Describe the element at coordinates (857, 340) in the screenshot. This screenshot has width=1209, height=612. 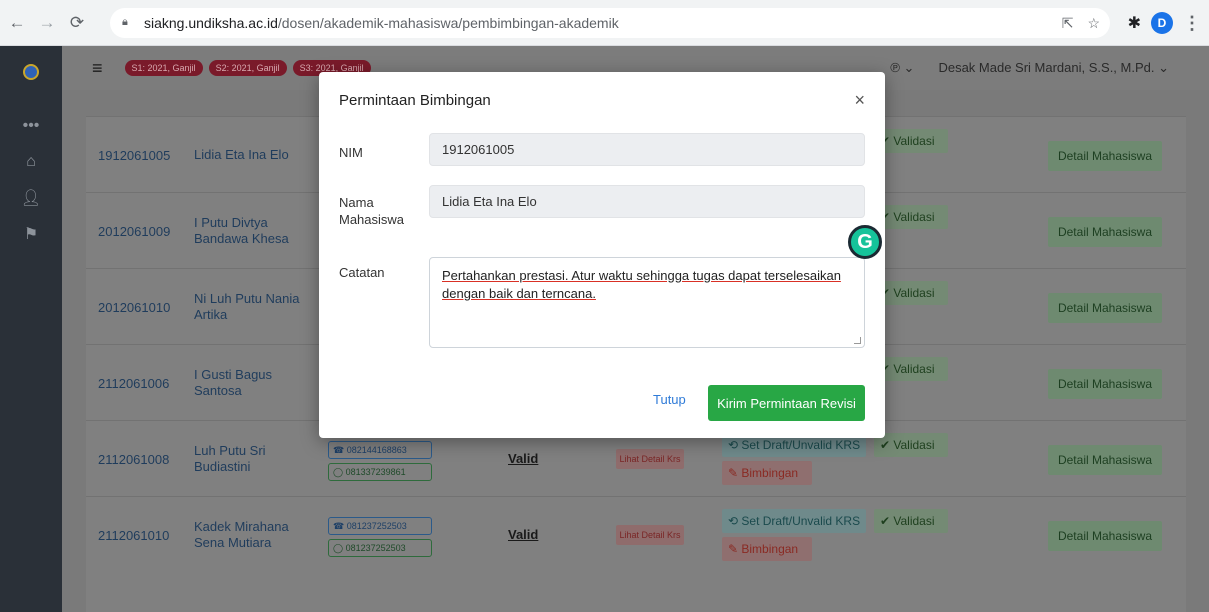
I see `resize-handle` at that location.